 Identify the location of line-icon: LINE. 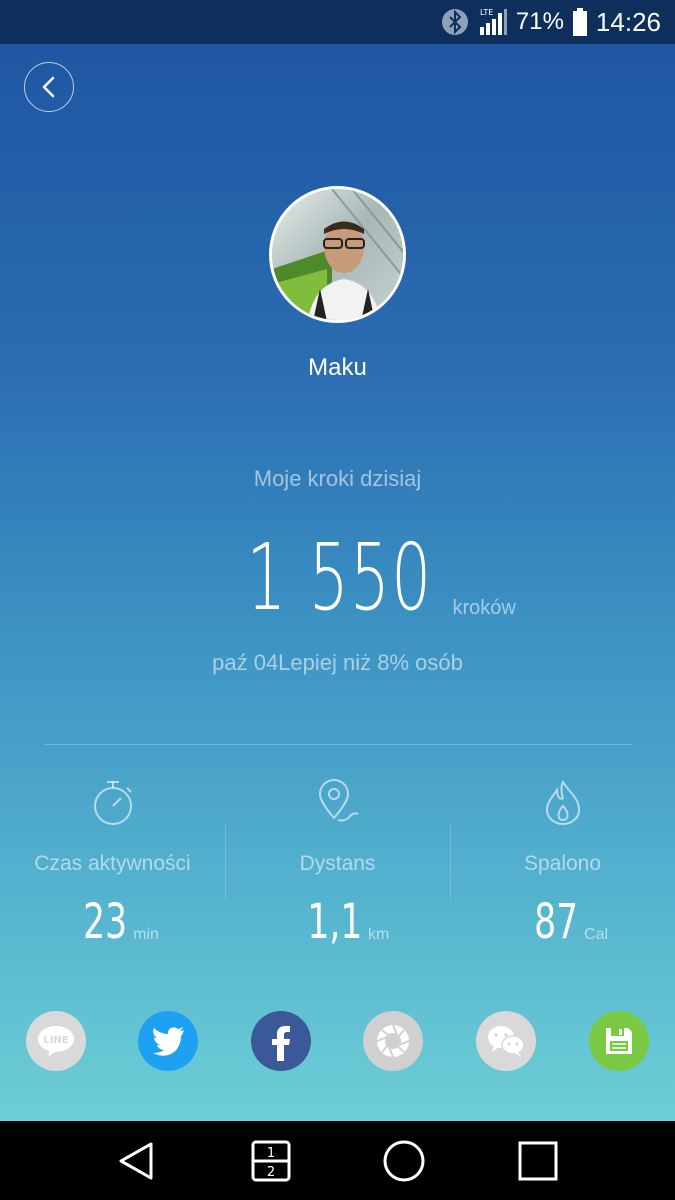
(56, 1041).